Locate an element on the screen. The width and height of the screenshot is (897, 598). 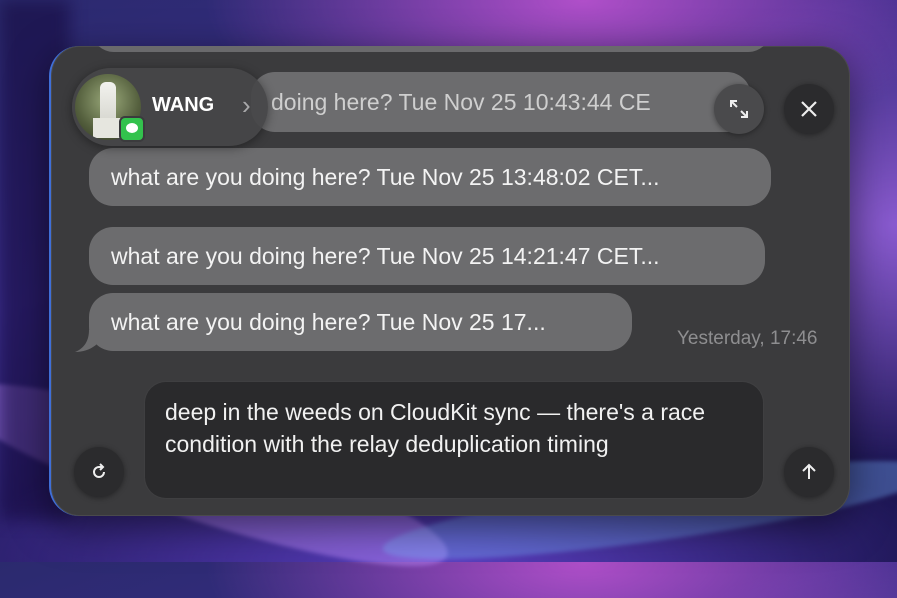
bubble-tail is located at coordinates (90, 341).